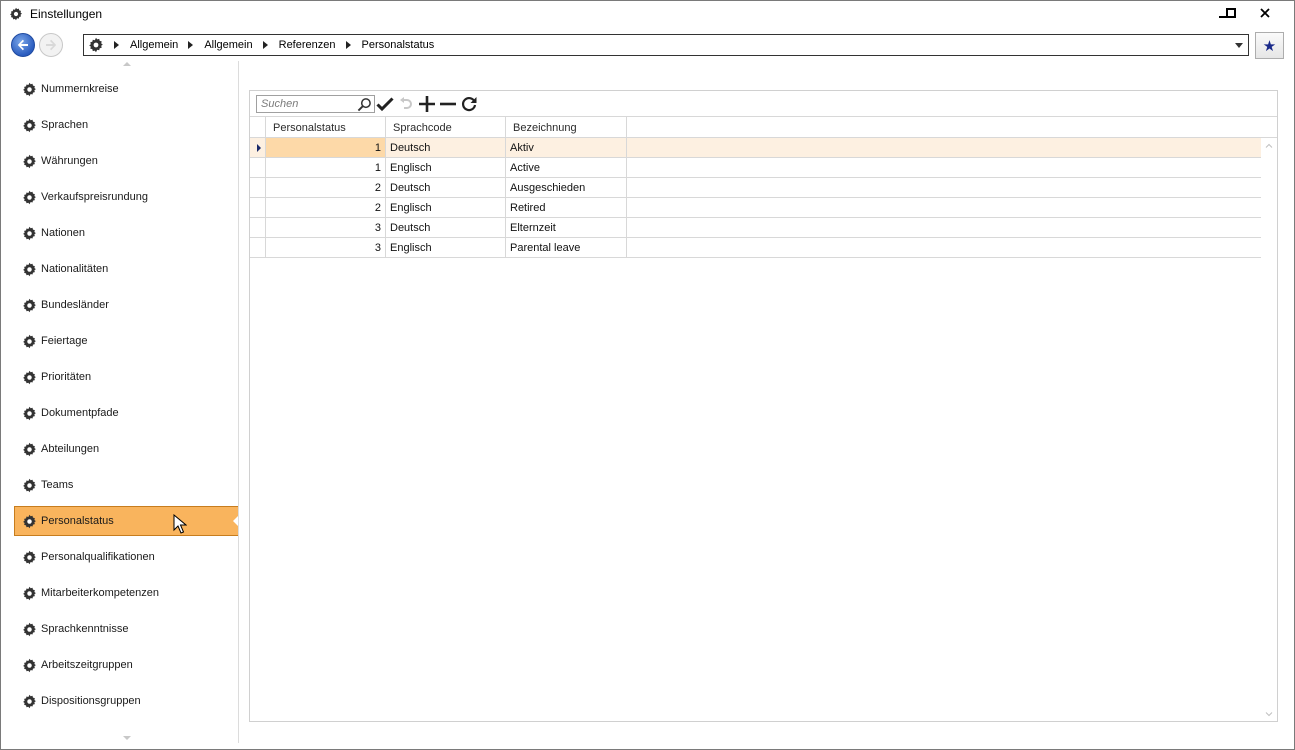 Image resolution: width=1295 pixels, height=750 pixels. What do you see at coordinates (124, 377) in the screenshot?
I see `sidebar-item: Prioritäten` at bounding box center [124, 377].